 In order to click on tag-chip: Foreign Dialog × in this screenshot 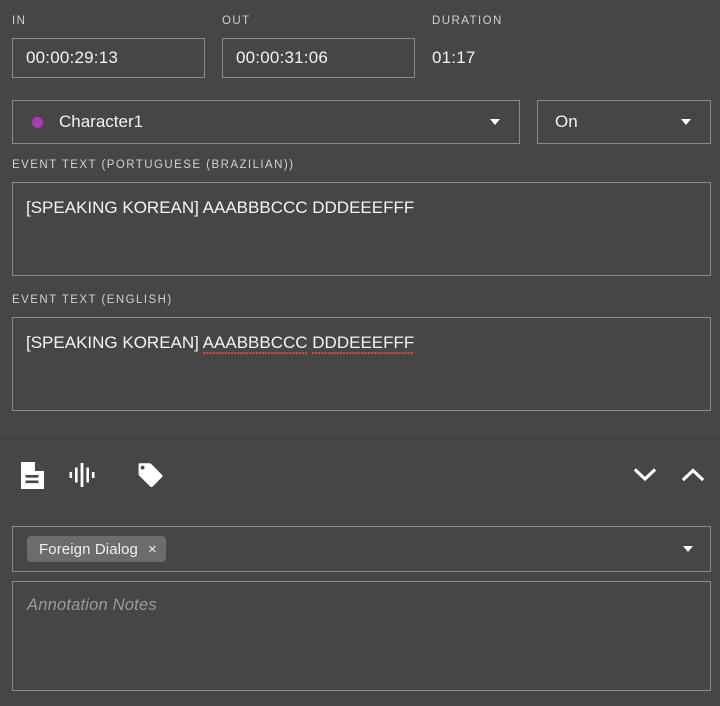, I will do `click(96, 549)`.